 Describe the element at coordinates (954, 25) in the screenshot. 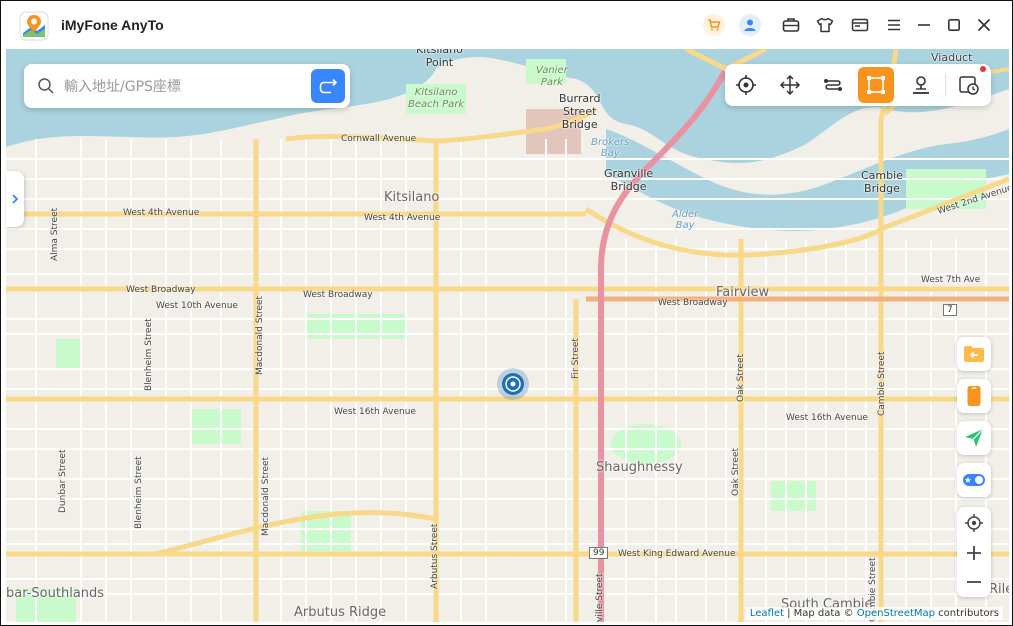

I see `maximize-icon` at that location.